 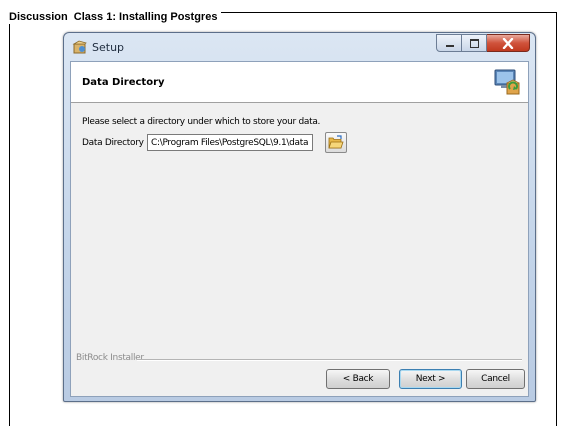 I want to click on back-button: < Back, so click(x=358, y=379).